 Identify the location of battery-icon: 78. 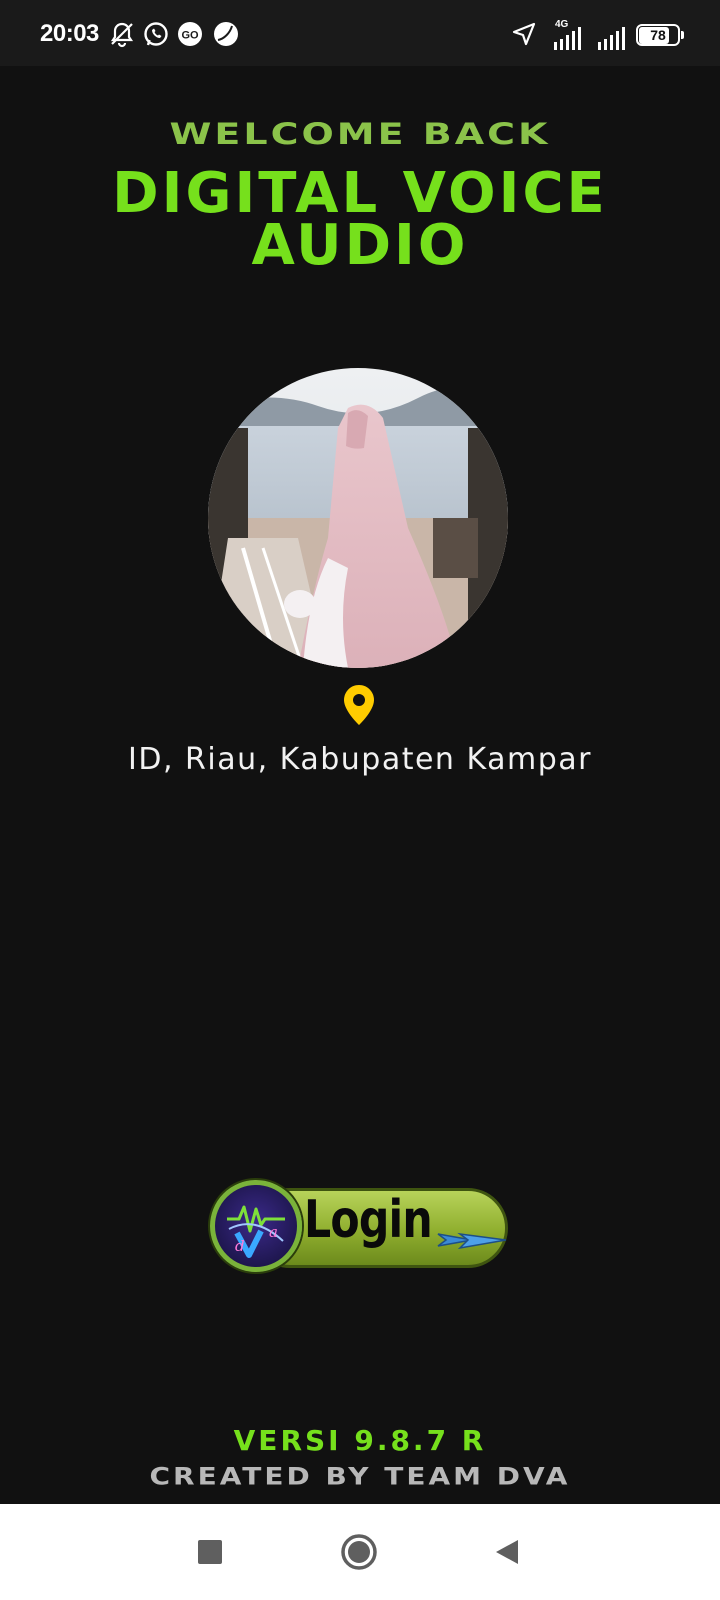
(660, 35).